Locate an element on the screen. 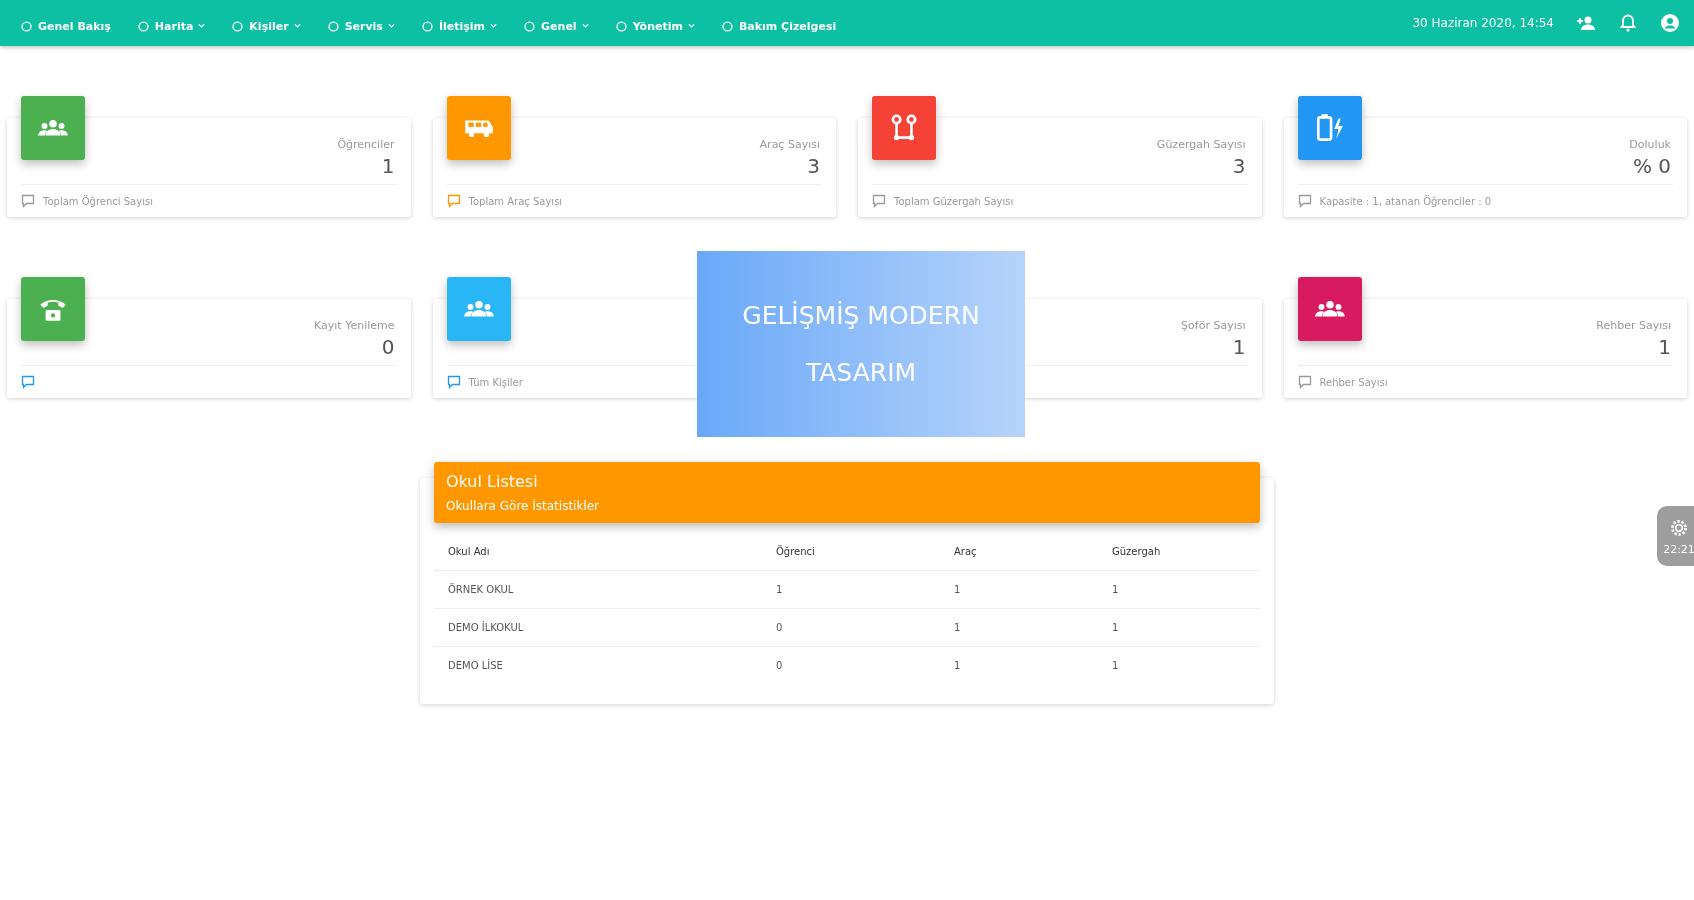 The image size is (1694, 900). nav-menu-item: Genel is located at coordinates (556, 26).